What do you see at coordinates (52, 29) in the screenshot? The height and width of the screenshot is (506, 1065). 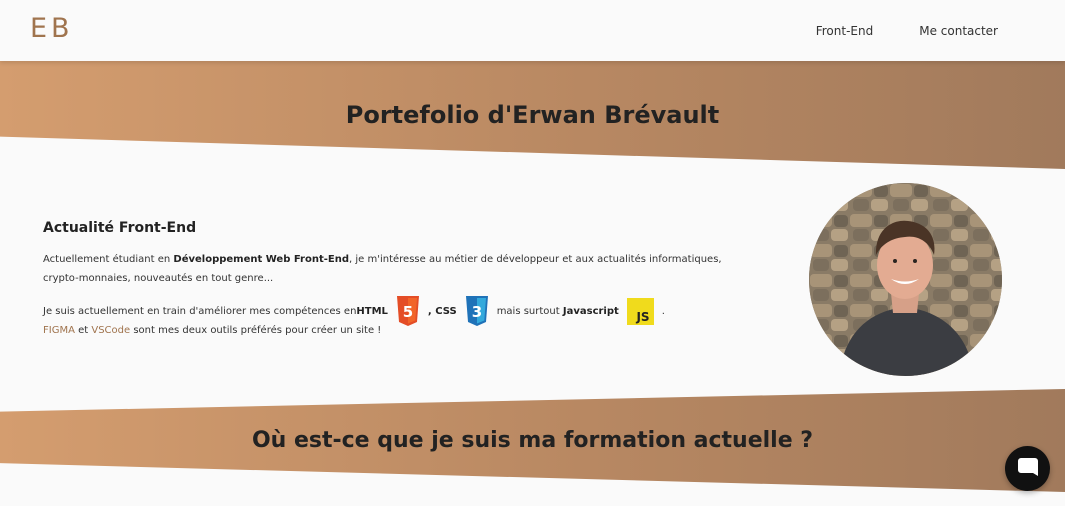 I see `logo: EB` at bounding box center [52, 29].